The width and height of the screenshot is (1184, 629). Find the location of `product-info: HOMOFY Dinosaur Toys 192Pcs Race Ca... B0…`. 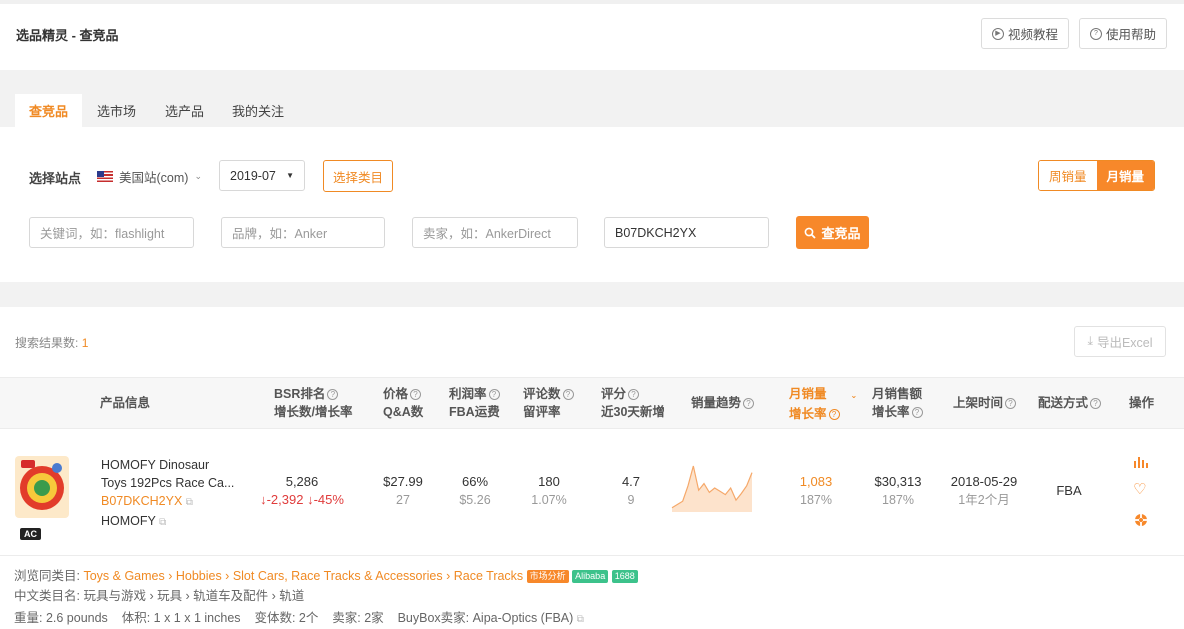

product-info: HOMOFY Dinosaur Toys 192Pcs Race Ca... B0… is located at coordinates (167, 494).